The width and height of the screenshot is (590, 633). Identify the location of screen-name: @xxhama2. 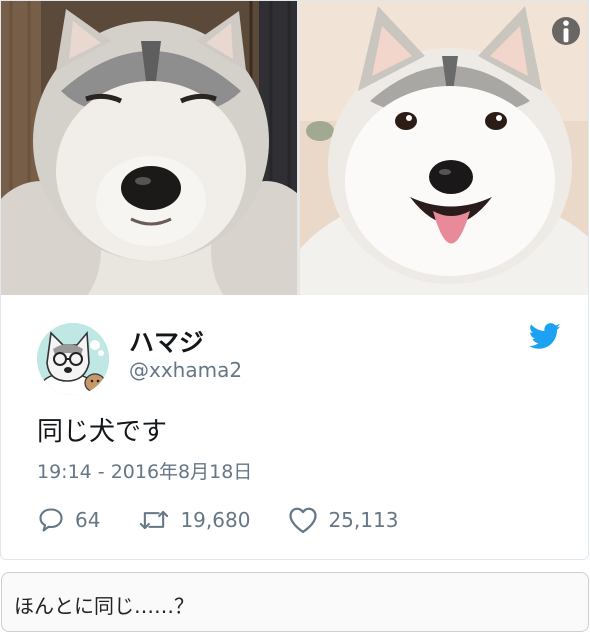
(185, 370).